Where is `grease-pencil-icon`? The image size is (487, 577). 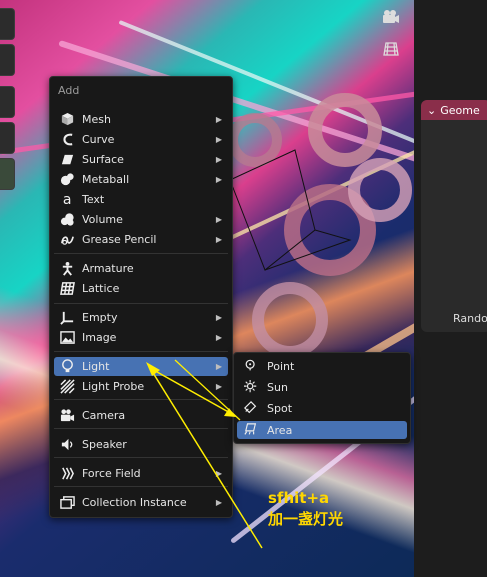
grease-pencil-icon is located at coordinates (67, 240).